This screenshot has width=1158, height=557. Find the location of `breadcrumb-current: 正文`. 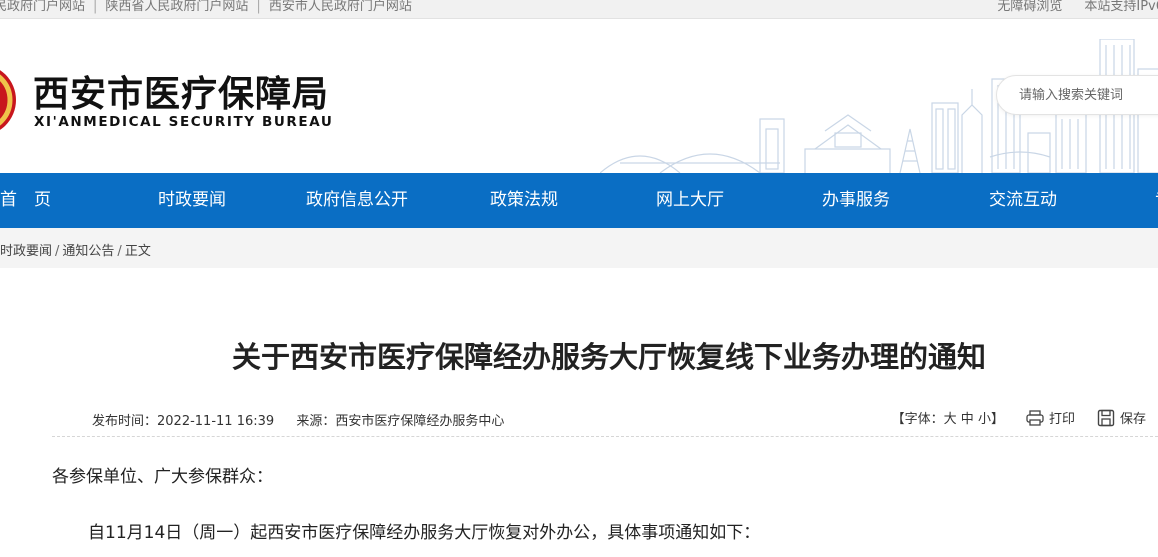

breadcrumb-current: 正文 is located at coordinates (137, 251).